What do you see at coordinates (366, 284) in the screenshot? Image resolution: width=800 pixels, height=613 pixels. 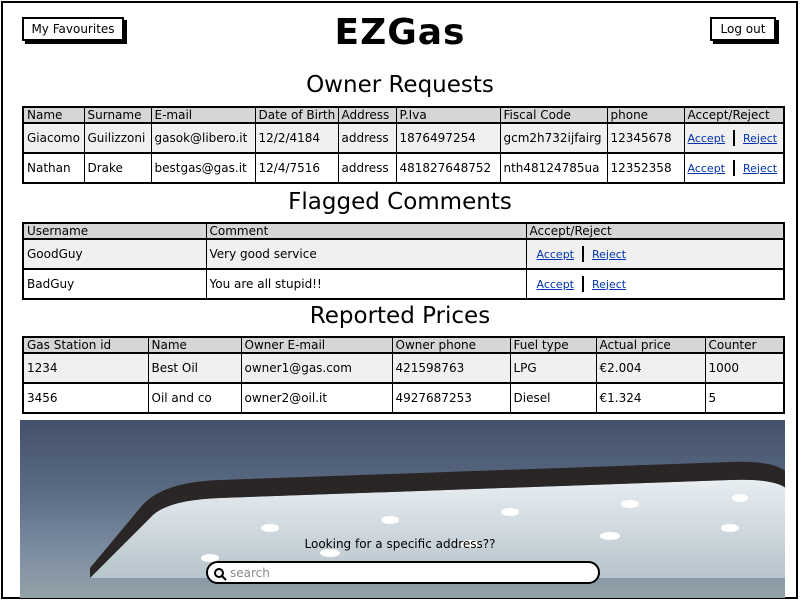 I see `comment-text: You are all stupid!!` at bounding box center [366, 284].